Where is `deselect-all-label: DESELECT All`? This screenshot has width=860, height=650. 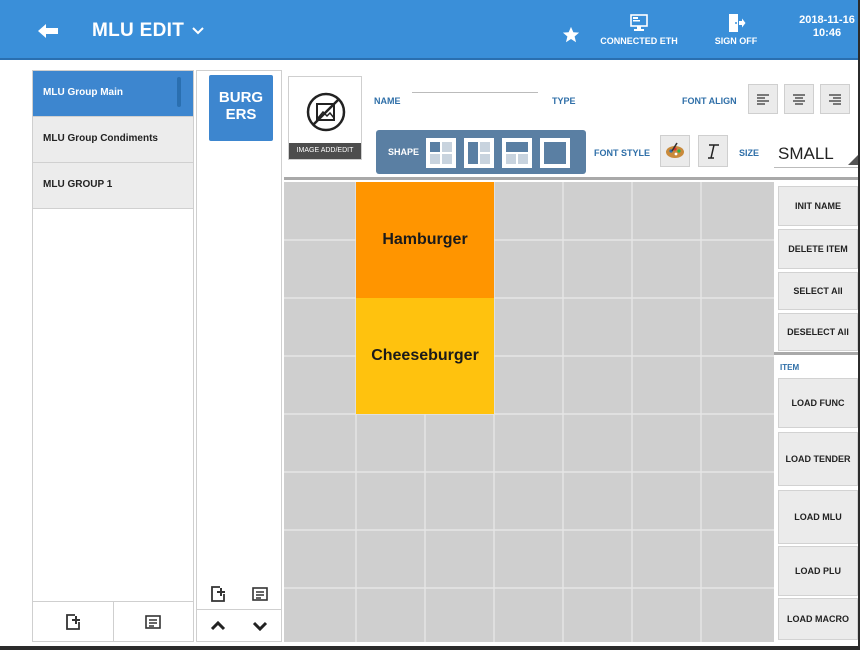 deselect-all-label: DESELECT All is located at coordinates (818, 332).